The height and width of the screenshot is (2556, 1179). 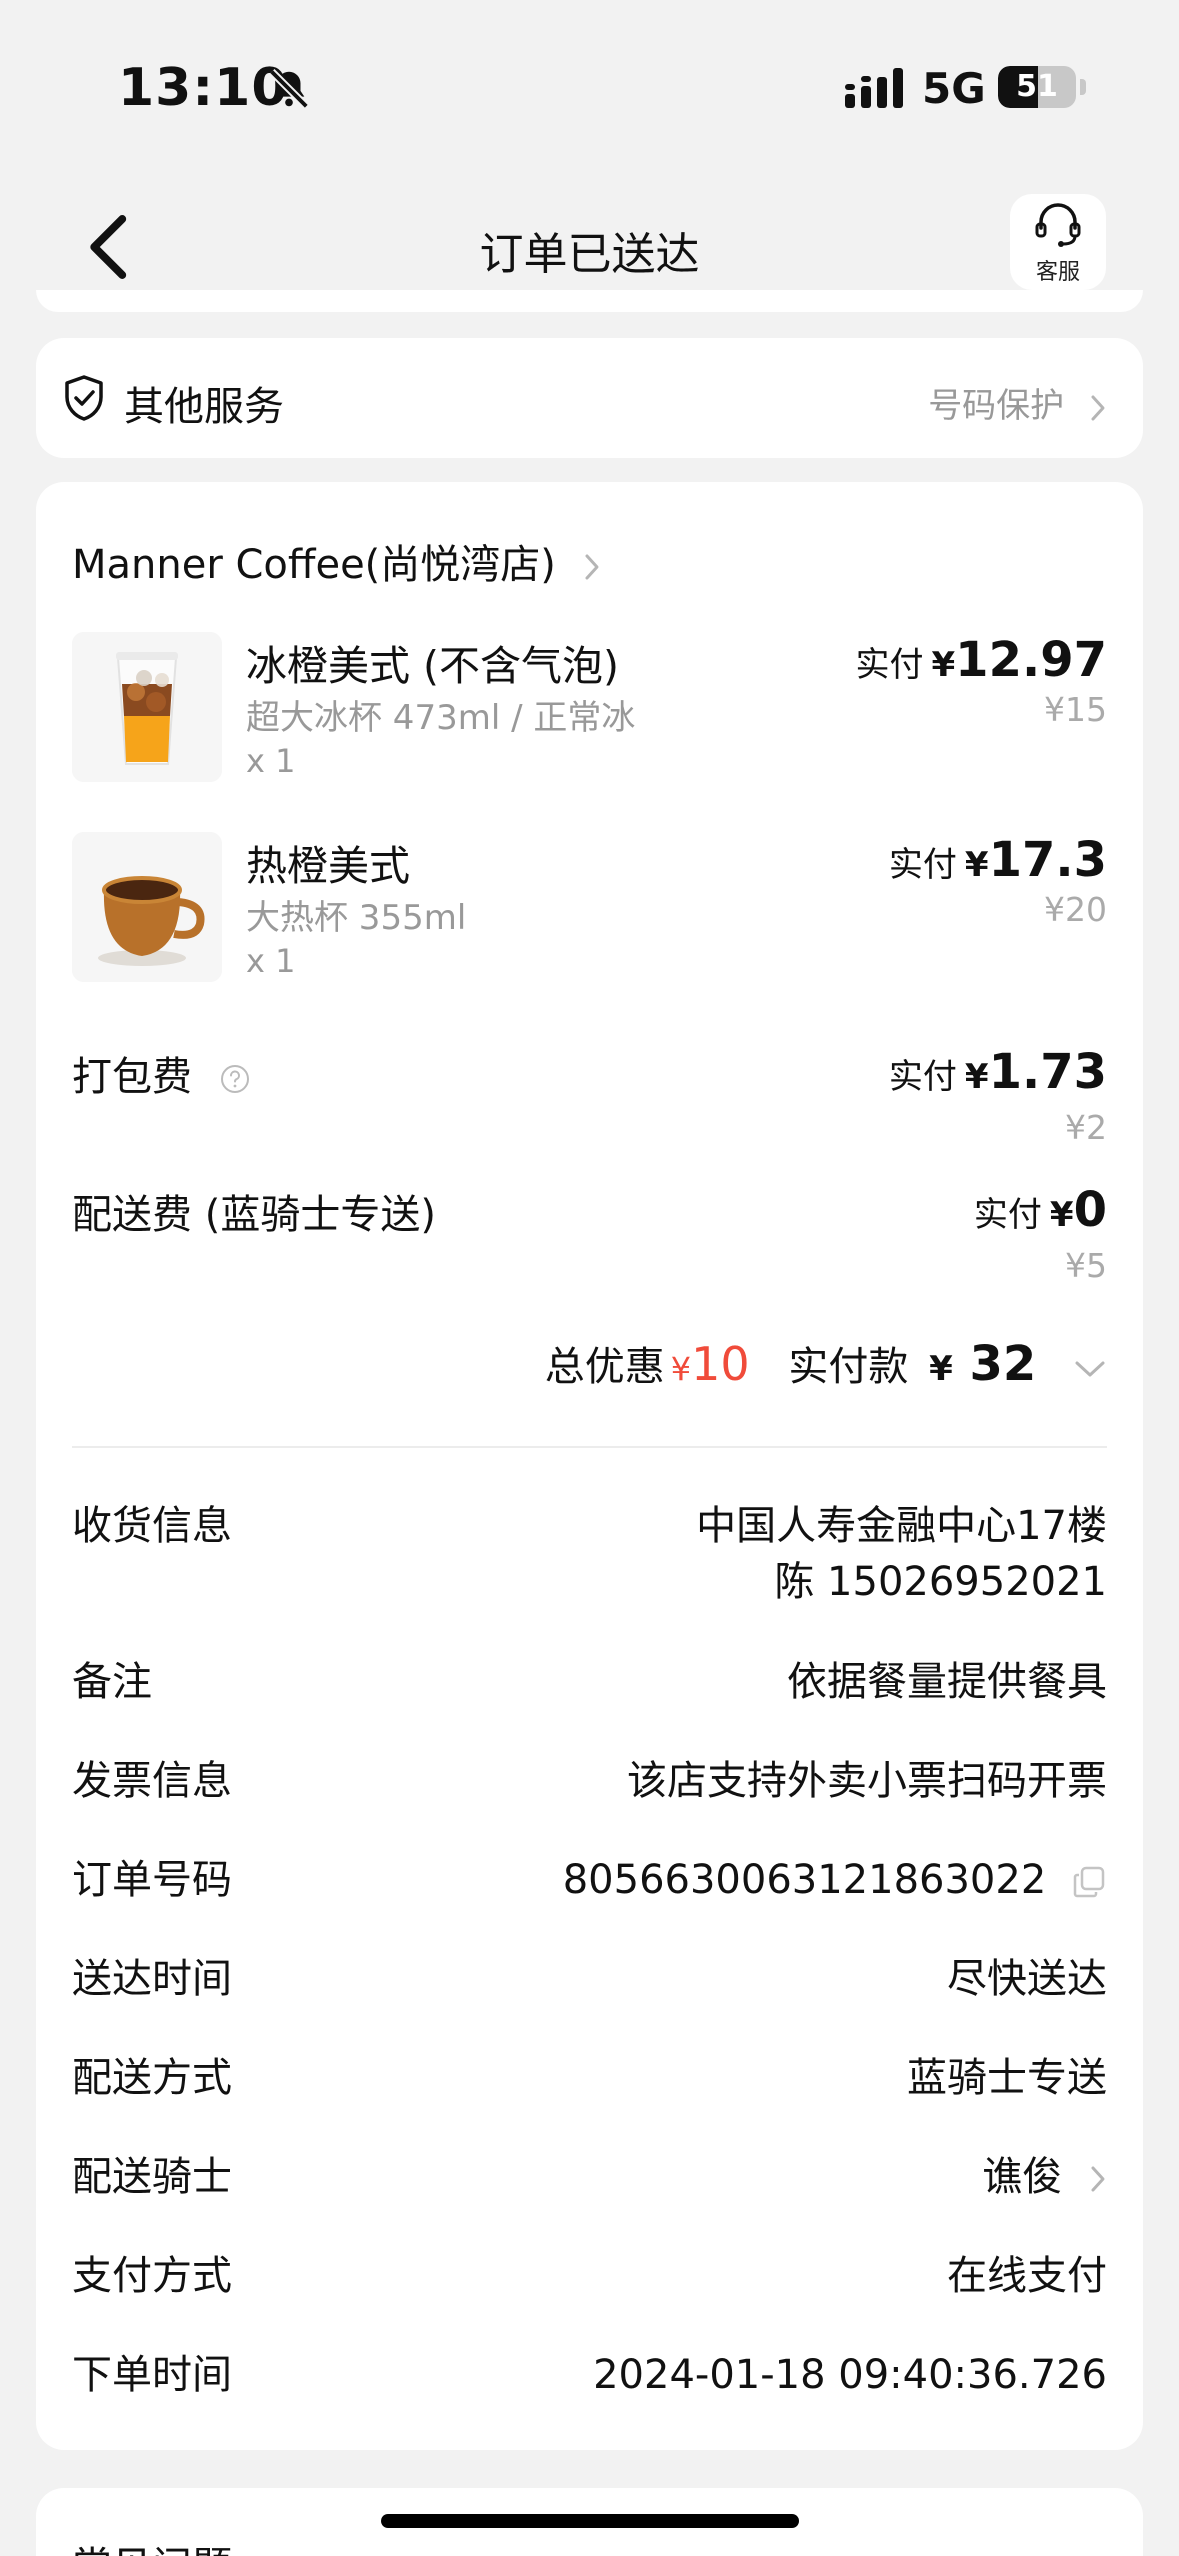 What do you see at coordinates (433, 666) in the screenshot?
I see `item-name: 冰橙美式 (不含气泡)` at bounding box center [433, 666].